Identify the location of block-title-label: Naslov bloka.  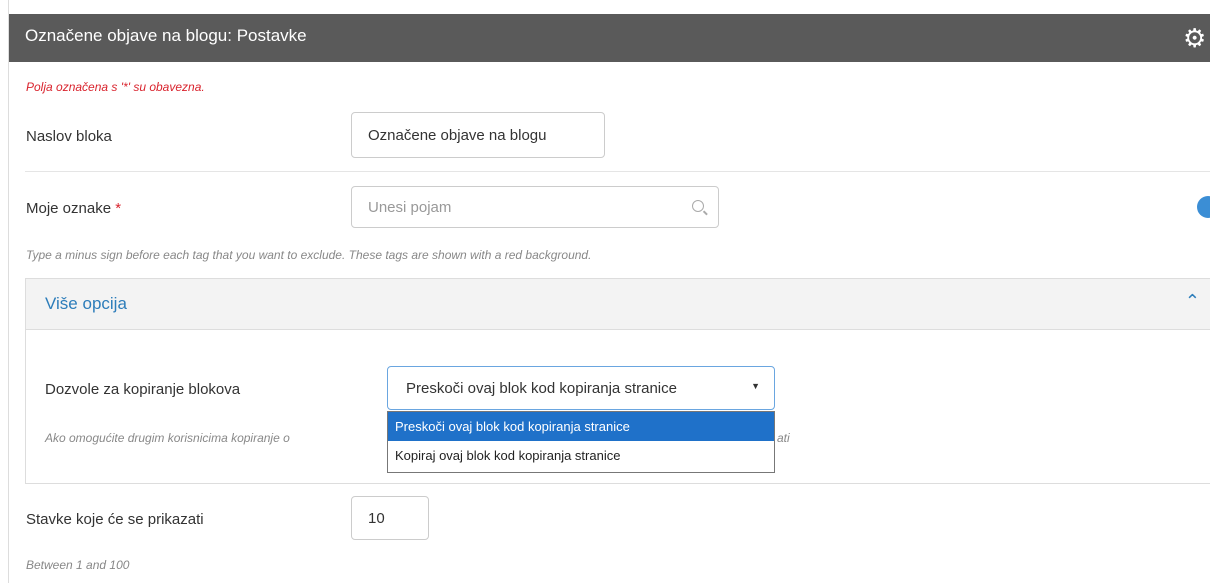
(69, 136).